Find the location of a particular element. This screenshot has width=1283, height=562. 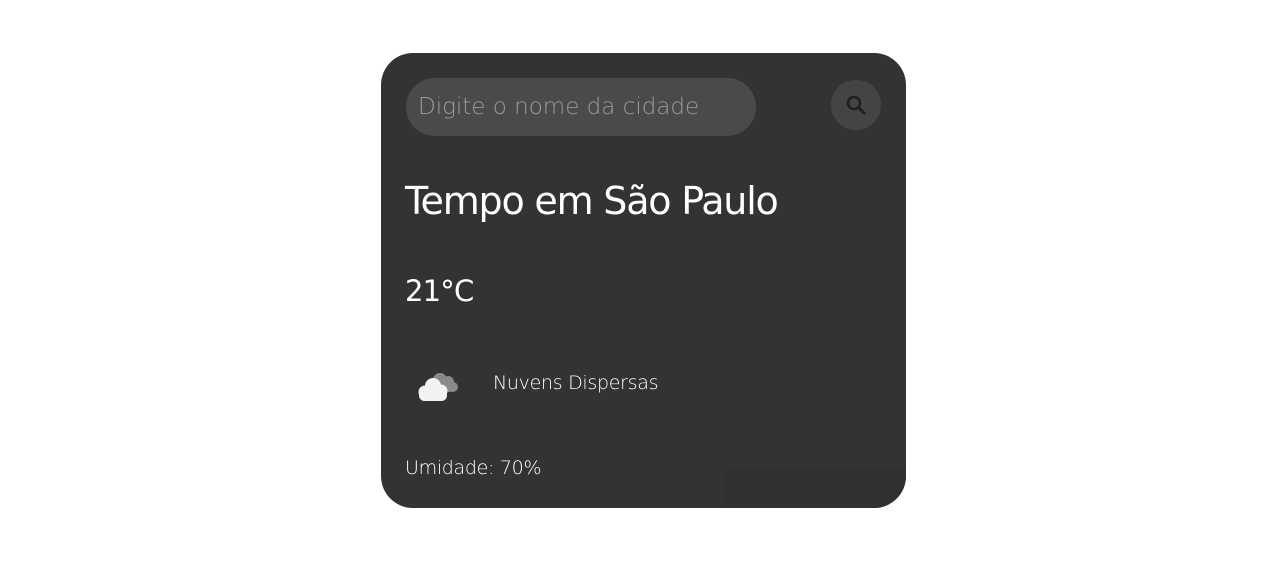

scattered-clouds-icon is located at coordinates (438, 387).